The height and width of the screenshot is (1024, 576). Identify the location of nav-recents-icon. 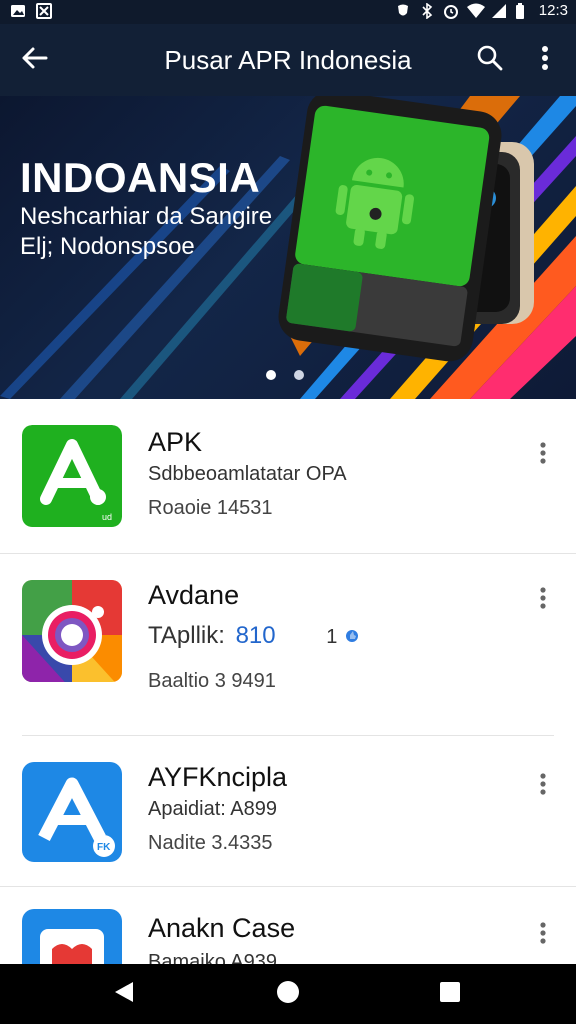
(450, 994).